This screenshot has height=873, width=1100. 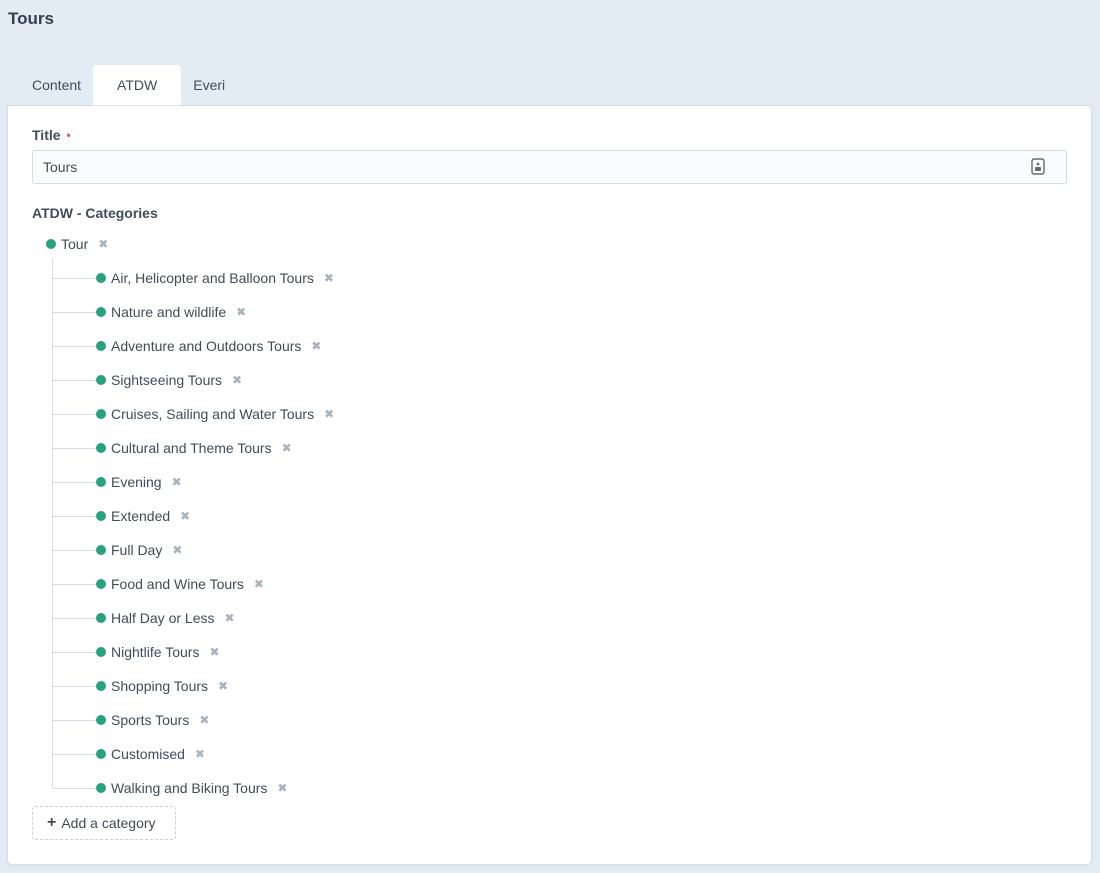 I want to click on category-label: Walking and Biking Tours, so click(x=189, y=788).